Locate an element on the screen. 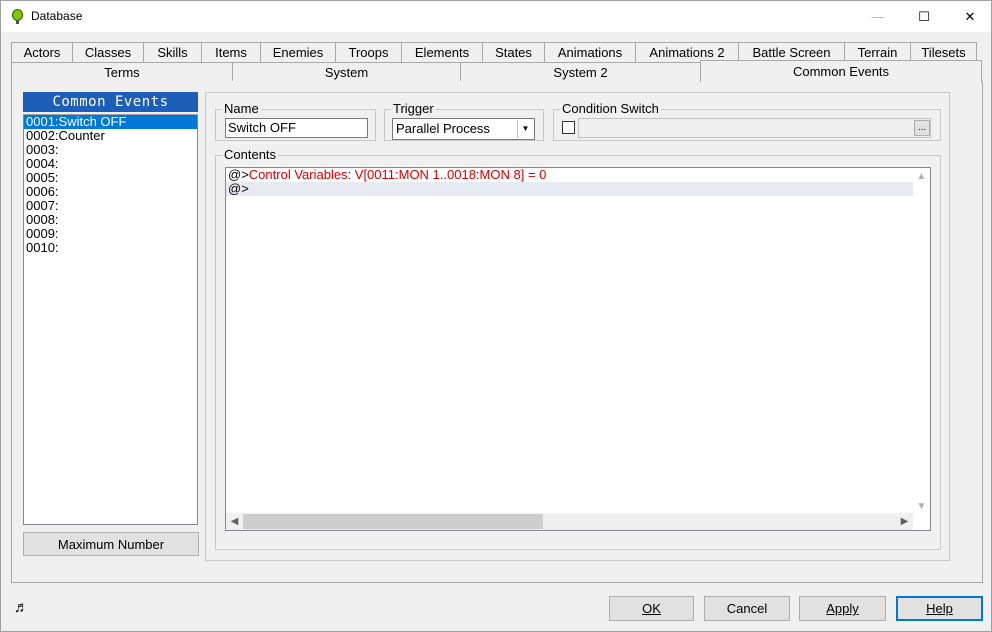 This screenshot has height=632, width=992. name-field: Switch OFF is located at coordinates (296, 128).